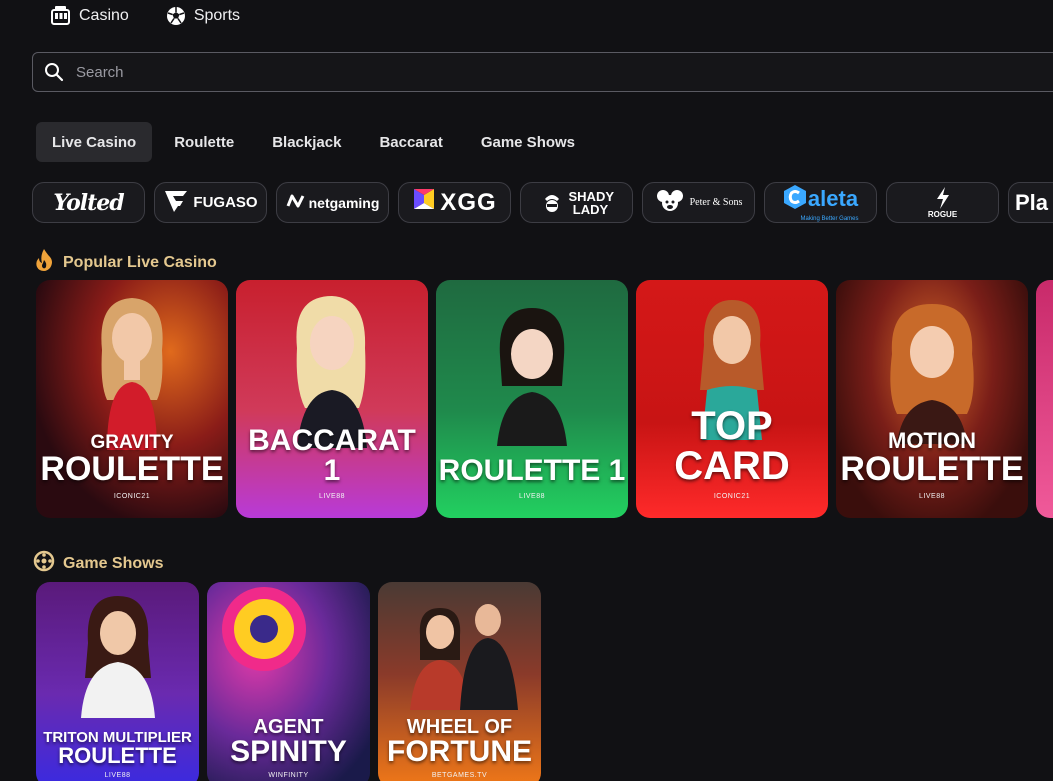 This screenshot has height=781, width=1053. Describe the element at coordinates (204, 142) in the screenshot. I see `tab-roulette: Roulette` at that location.